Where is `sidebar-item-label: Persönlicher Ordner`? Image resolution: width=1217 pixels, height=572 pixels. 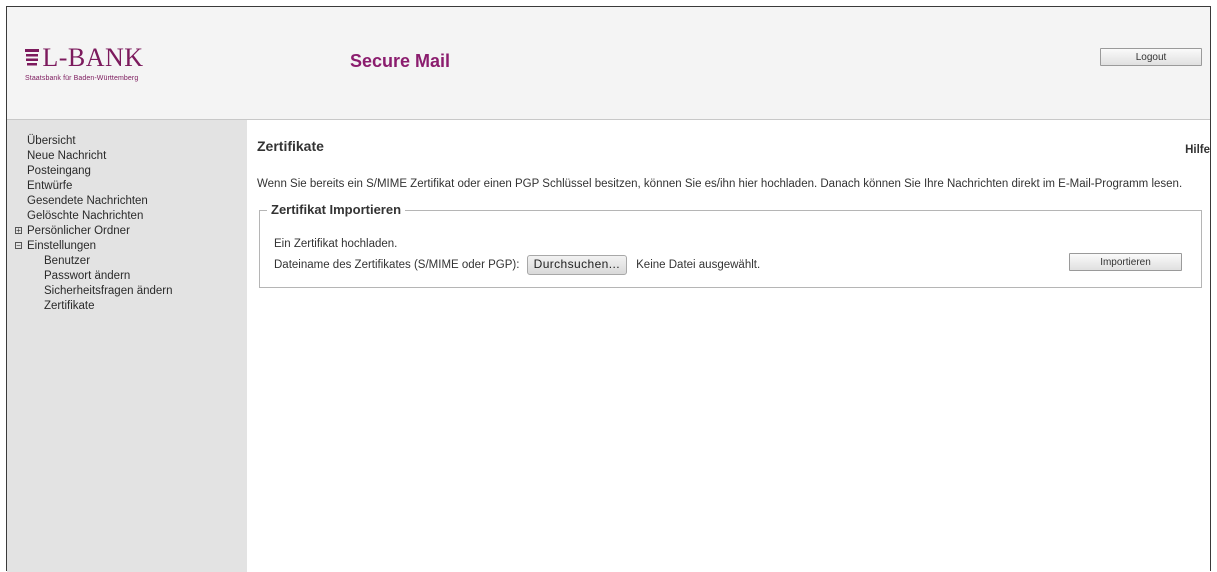 sidebar-item-label: Persönlicher Ordner is located at coordinates (78, 231).